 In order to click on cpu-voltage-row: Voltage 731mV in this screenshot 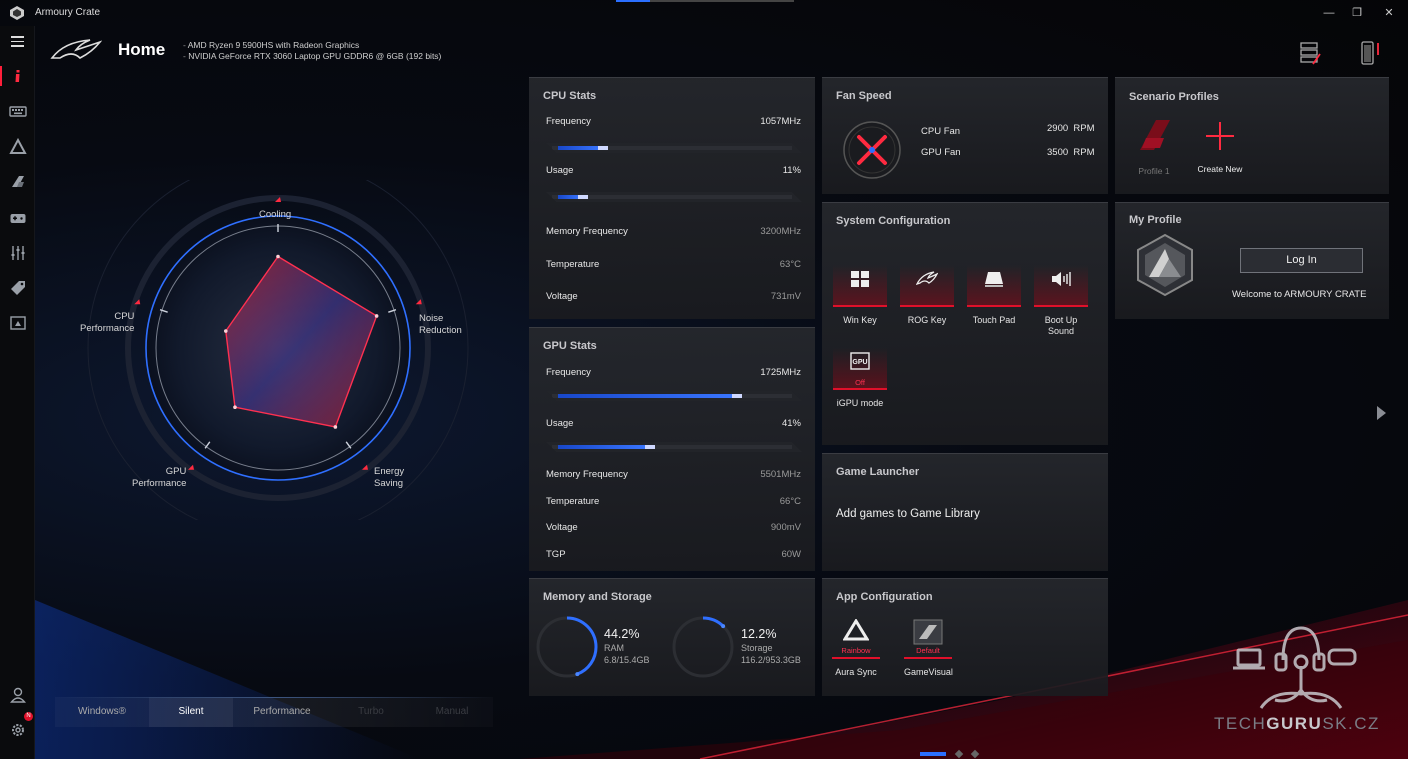, I will do `click(673, 296)`.